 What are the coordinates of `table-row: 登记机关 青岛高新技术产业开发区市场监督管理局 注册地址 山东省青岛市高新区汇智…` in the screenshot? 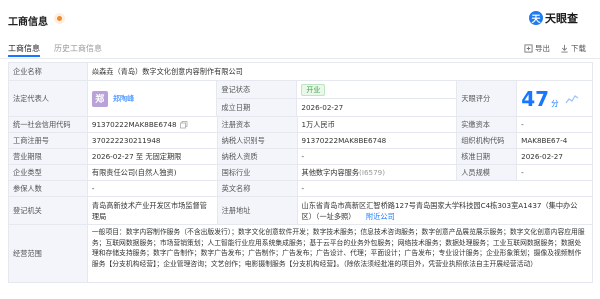 It's located at (301, 211).